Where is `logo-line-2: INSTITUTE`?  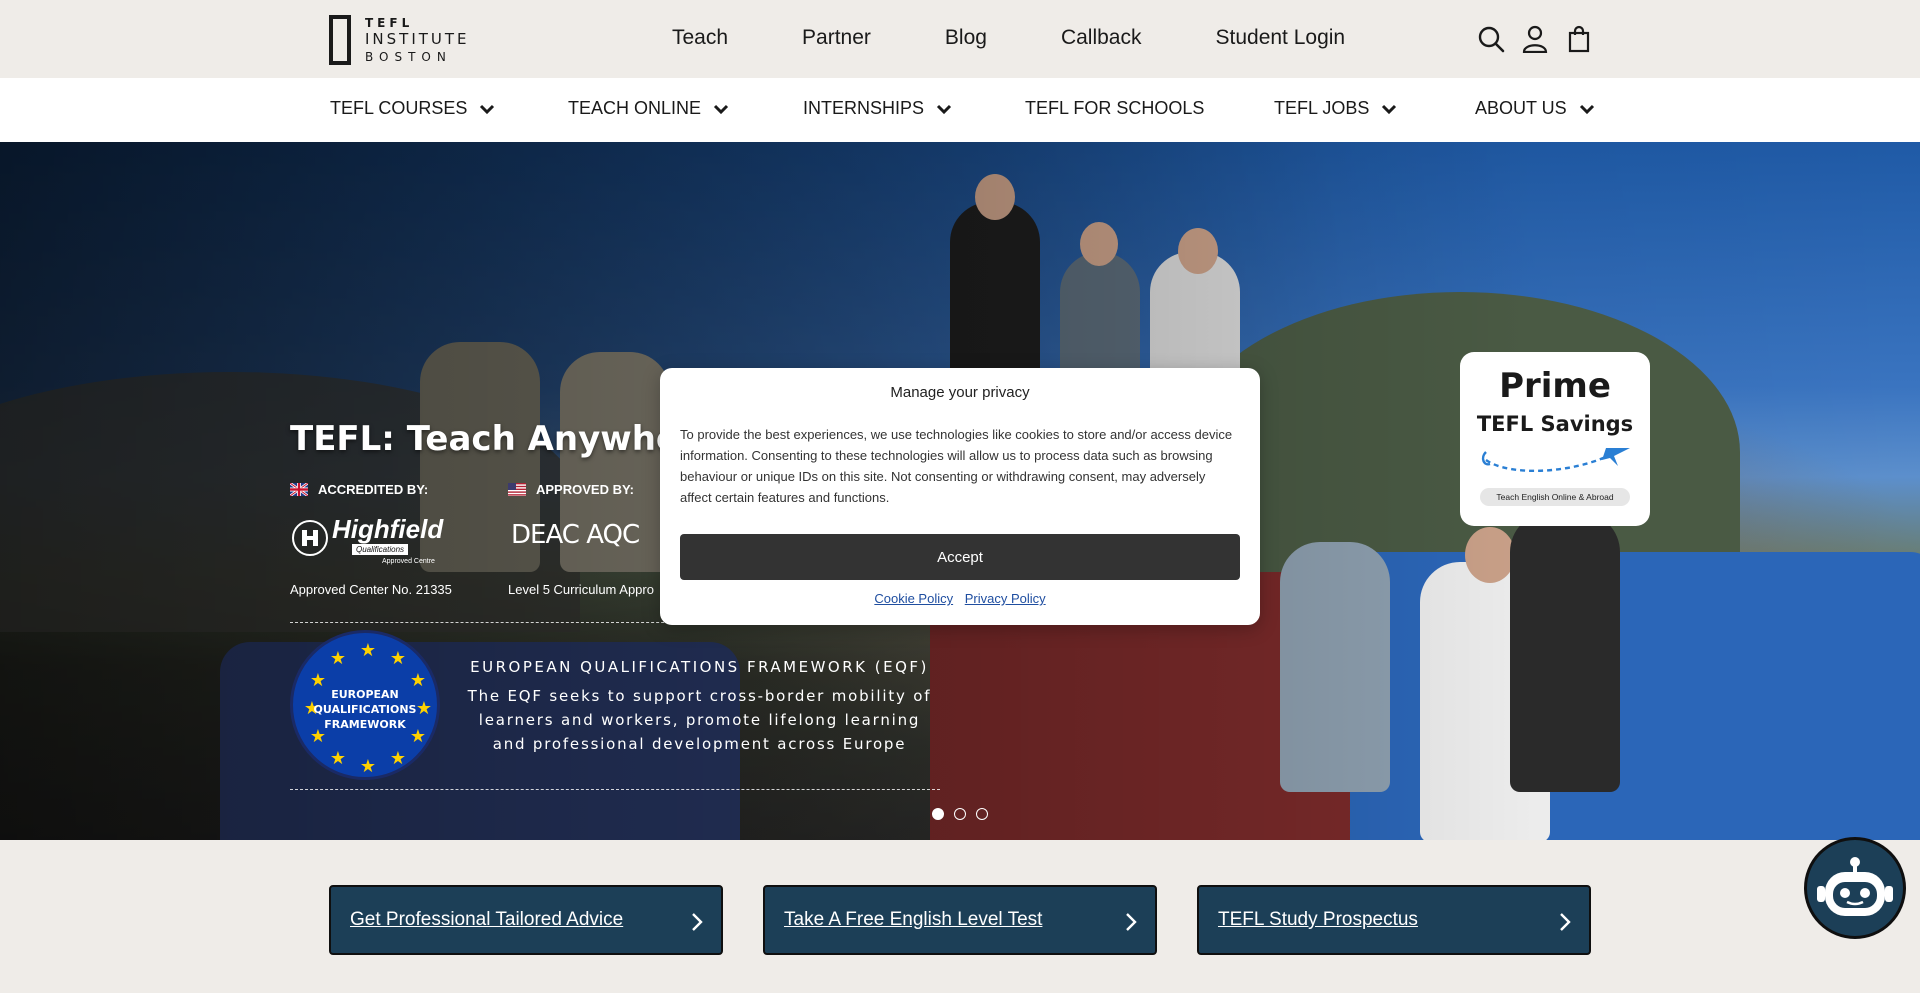
logo-line-2: INSTITUTE is located at coordinates (417, 39).